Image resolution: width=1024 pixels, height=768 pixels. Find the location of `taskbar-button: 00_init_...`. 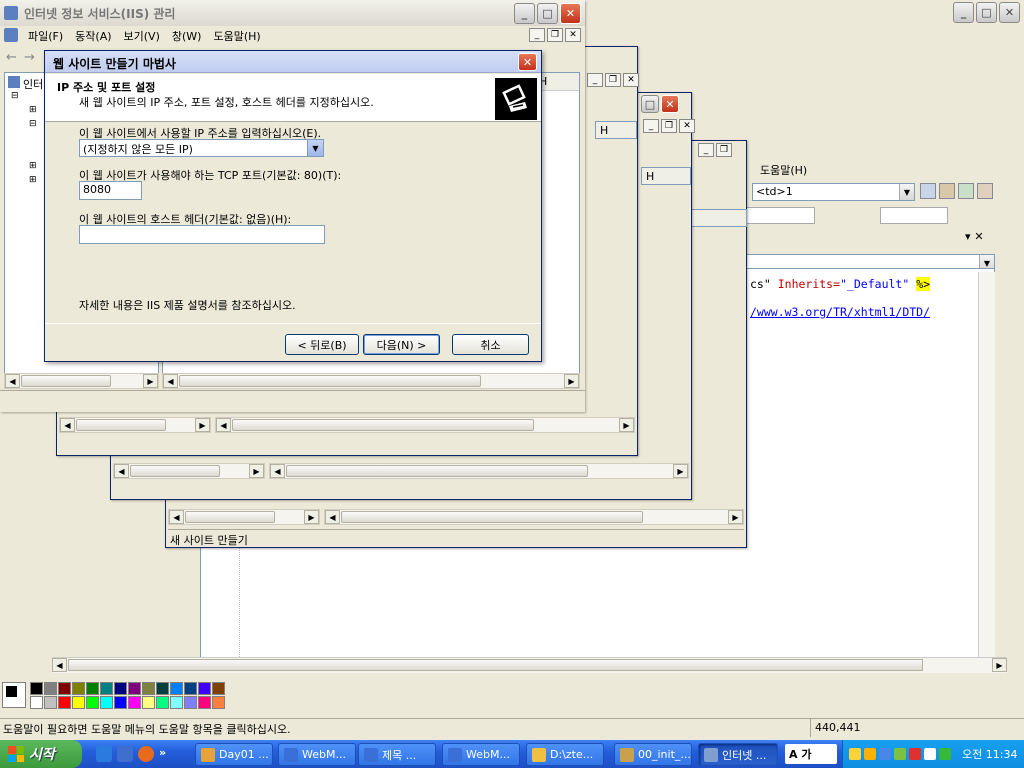

taskbar-button: 00_init_... is located at coordinates (653, 754).